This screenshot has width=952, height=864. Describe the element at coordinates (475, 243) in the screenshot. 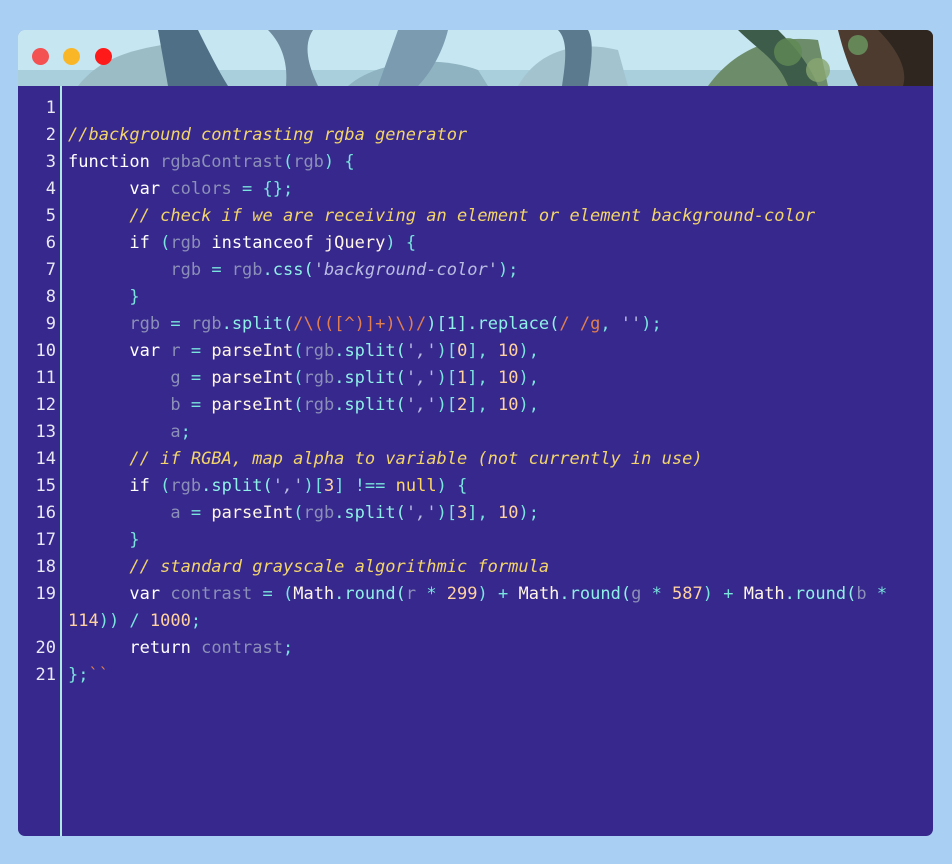

I see `code-line: 6 if (rgb instanceof jQuery) {` at that location.